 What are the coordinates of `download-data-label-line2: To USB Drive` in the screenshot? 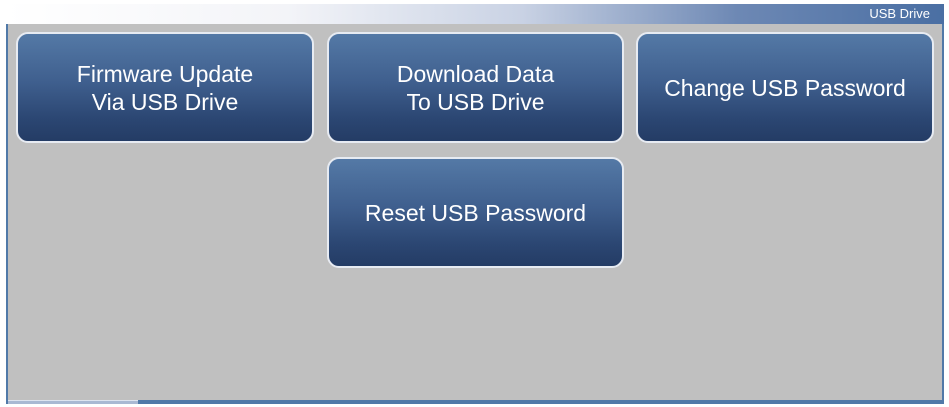 It's located at (475, 101).